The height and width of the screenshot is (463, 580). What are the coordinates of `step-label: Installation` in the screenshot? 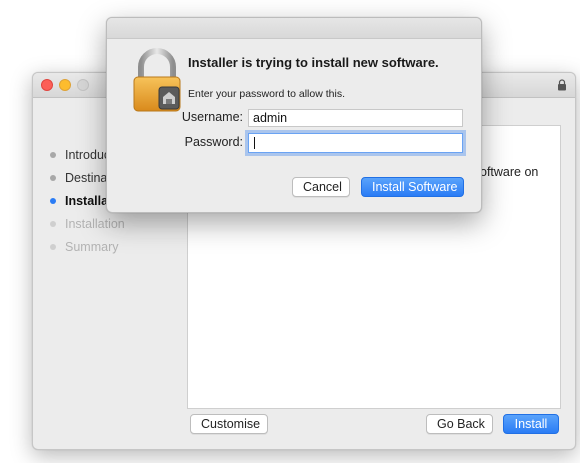 It's located at (95, 223).